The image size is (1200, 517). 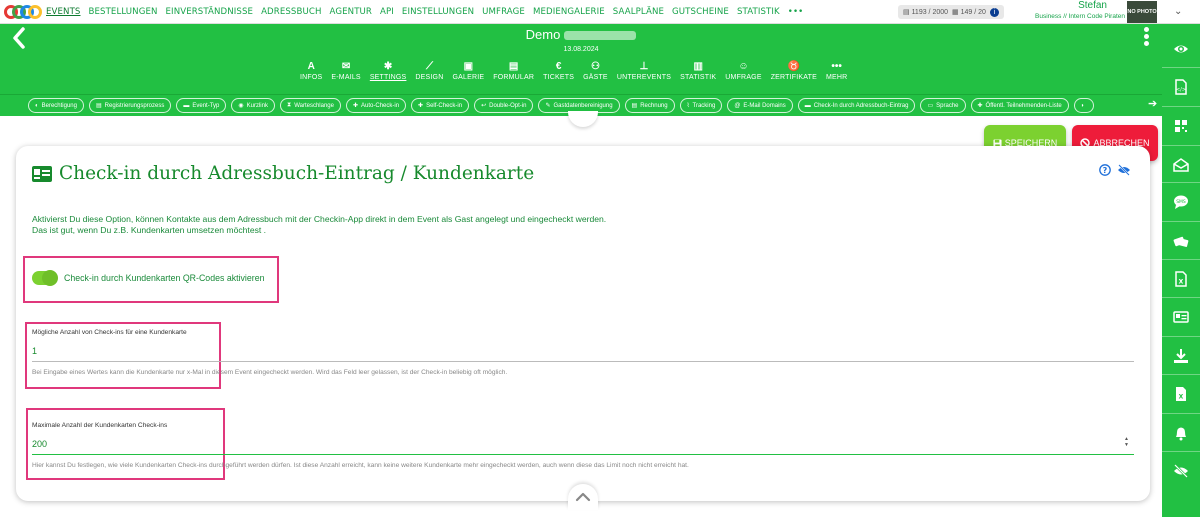 What do you see at coordinates (24, 12) in the screenshot?
I see `app-logo` at bounding box center [24, 12].